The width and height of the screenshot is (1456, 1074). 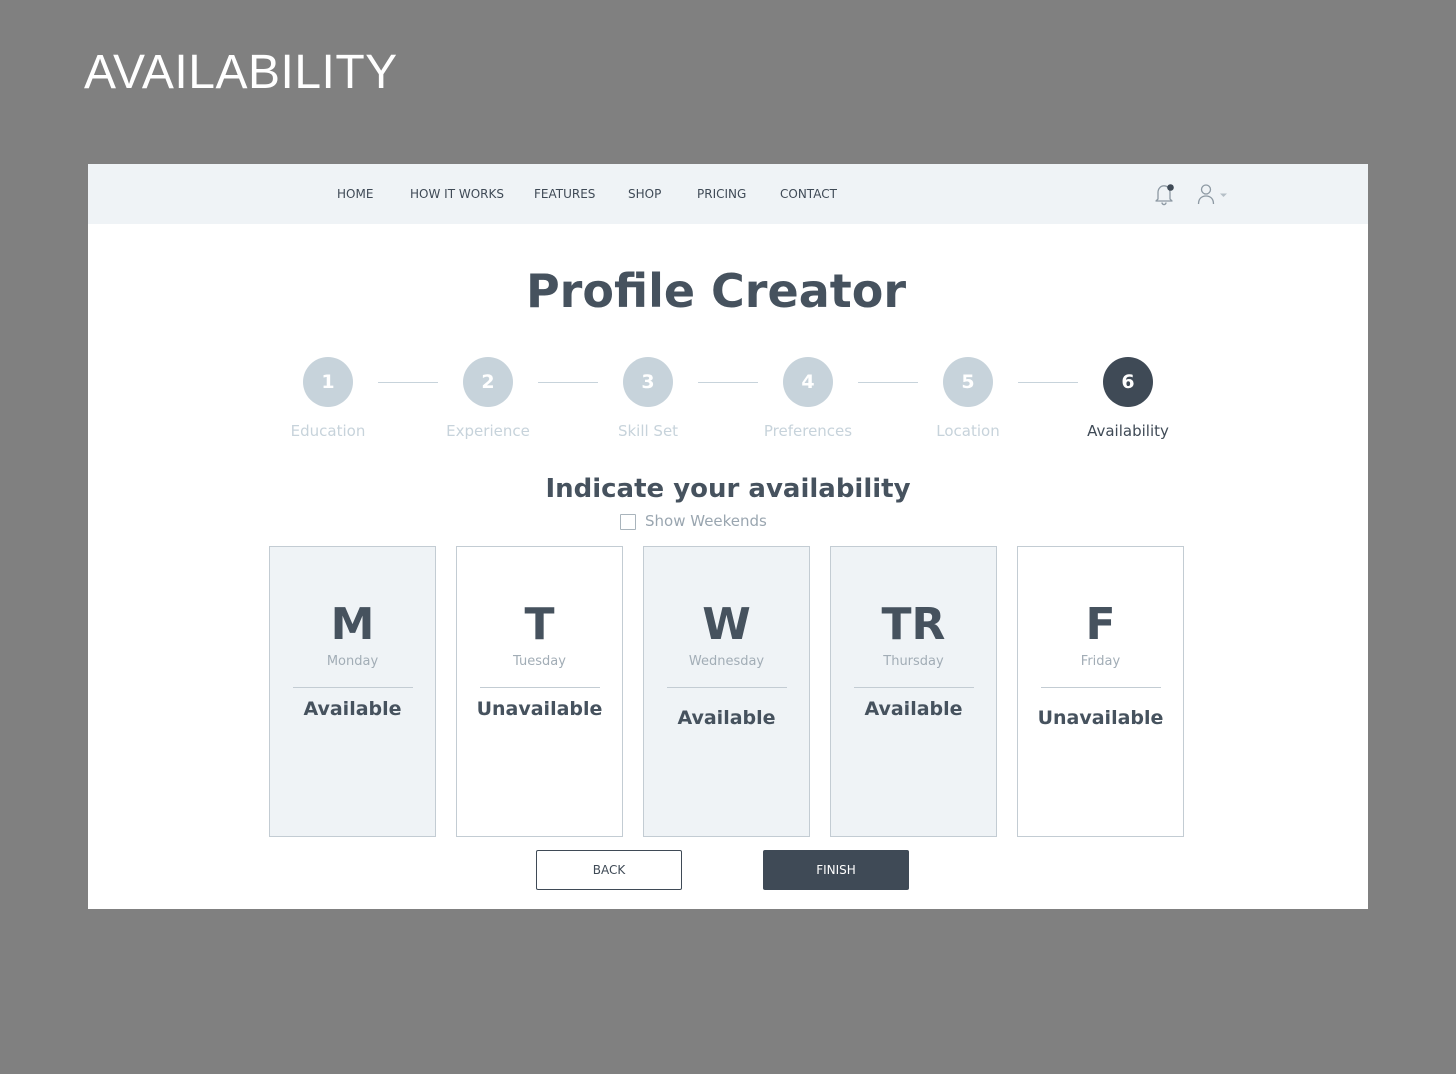 I want to click on nav-item-shop: SHOP, so click(x=644, y=194).